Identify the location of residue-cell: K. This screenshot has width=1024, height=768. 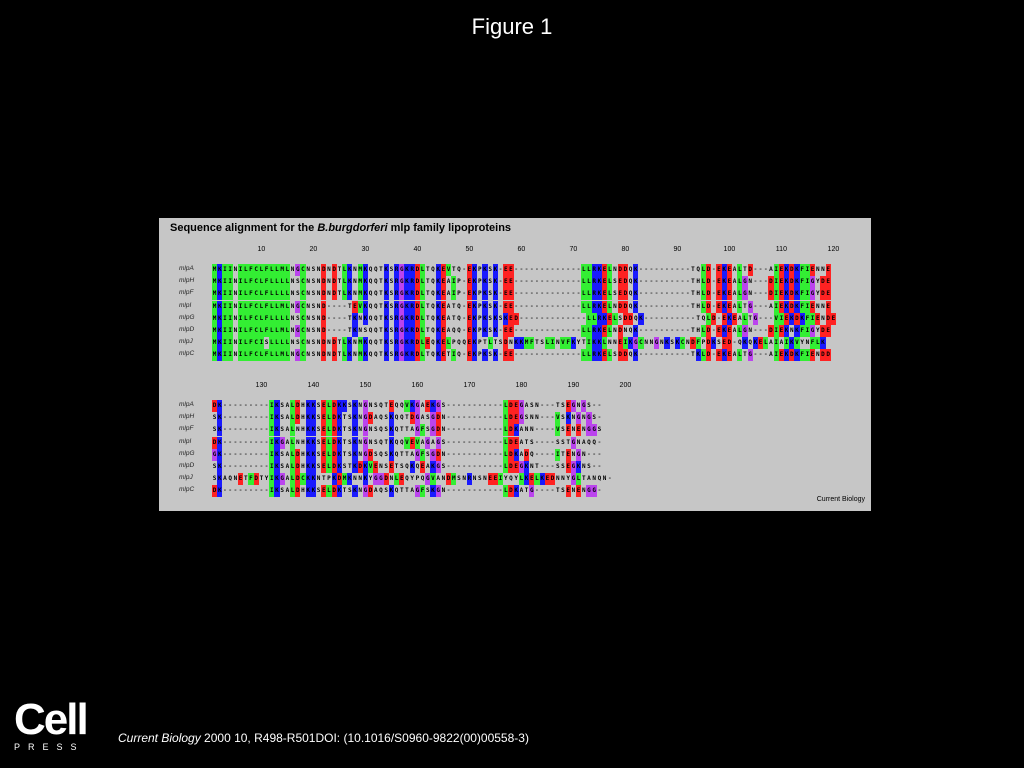
(823, 343).